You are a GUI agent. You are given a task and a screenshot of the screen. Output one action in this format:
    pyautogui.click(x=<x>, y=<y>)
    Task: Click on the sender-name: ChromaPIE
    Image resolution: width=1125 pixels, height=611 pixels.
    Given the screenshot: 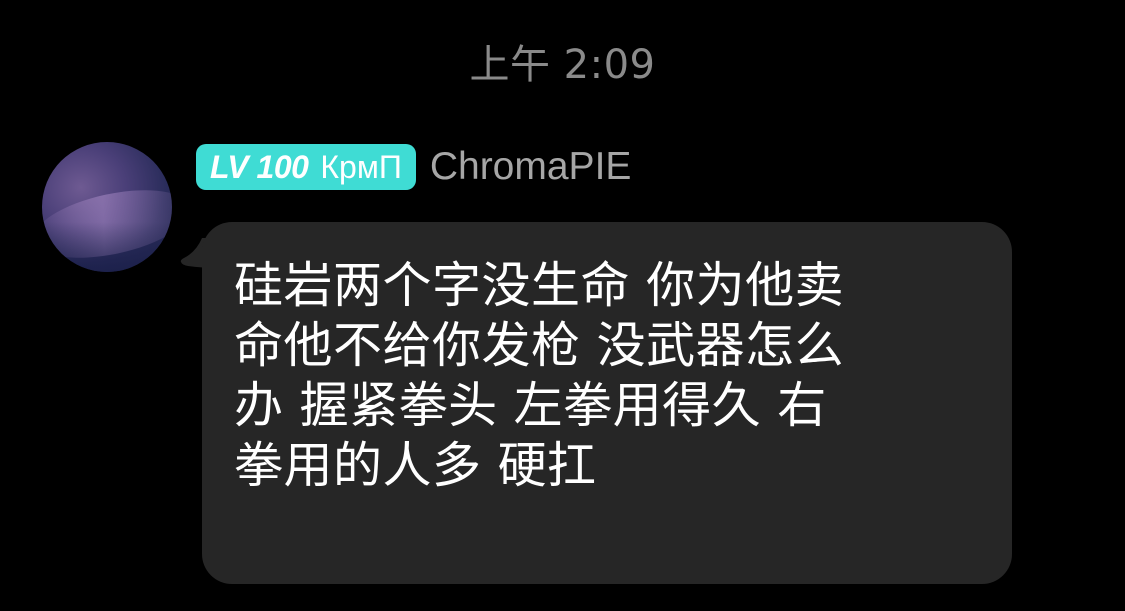 What is the action you would take?
    pyautogui.click(x=531, y=167)
    